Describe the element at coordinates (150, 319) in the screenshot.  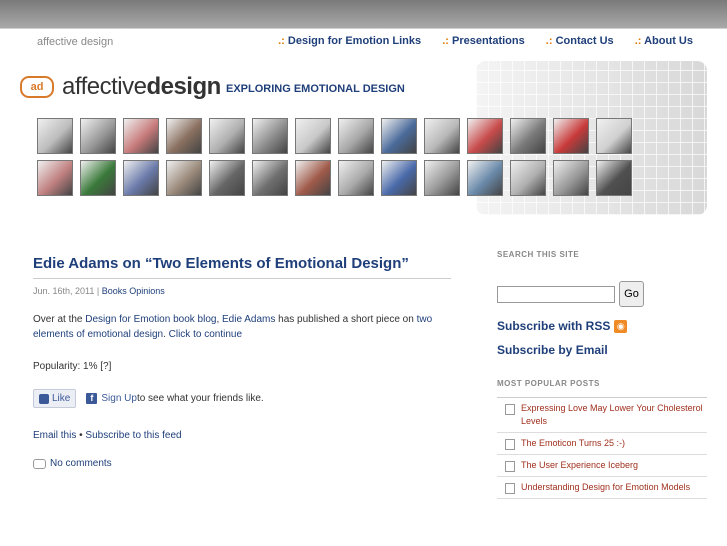
I see `link-design-for-emotion-blog: Design for Emotion book blog` at that location.